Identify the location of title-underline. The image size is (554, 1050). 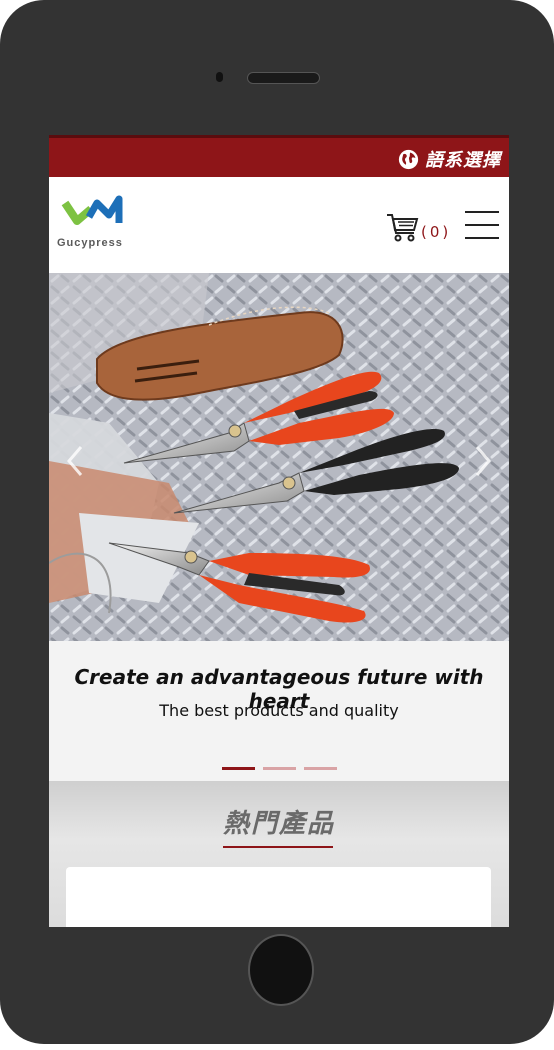
(278, 847).